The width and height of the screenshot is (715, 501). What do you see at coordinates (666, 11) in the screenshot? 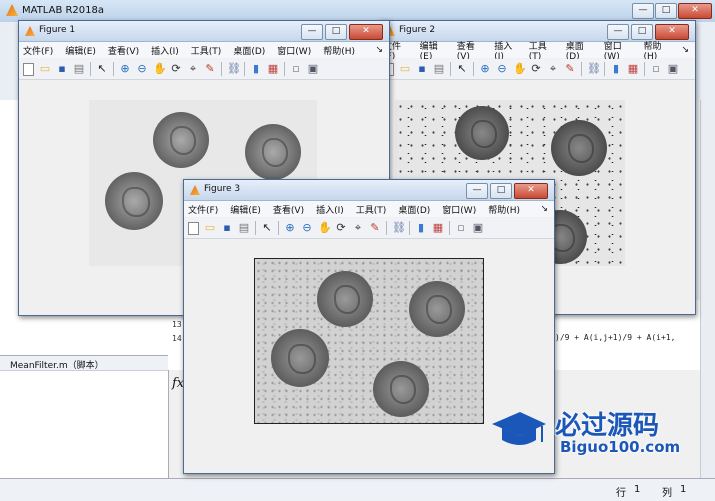
I see `main-maximize-button: □` at bounding box center [666, 11].